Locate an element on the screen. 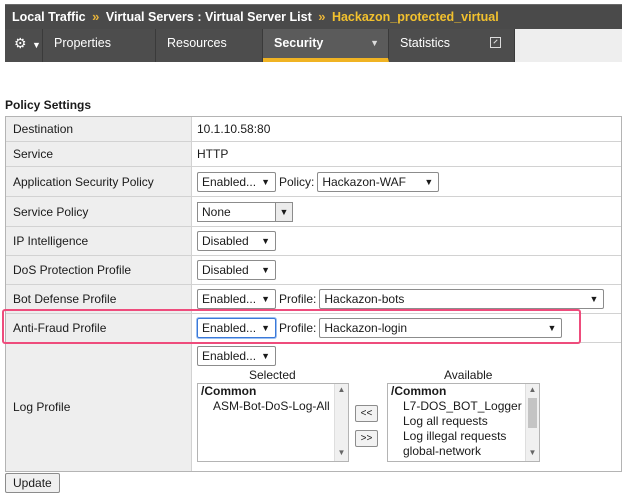 The width and height of the screenshot is (622, 497). ip-intelligence-select: Disabled ▼ is located at coordinates (236, 241).